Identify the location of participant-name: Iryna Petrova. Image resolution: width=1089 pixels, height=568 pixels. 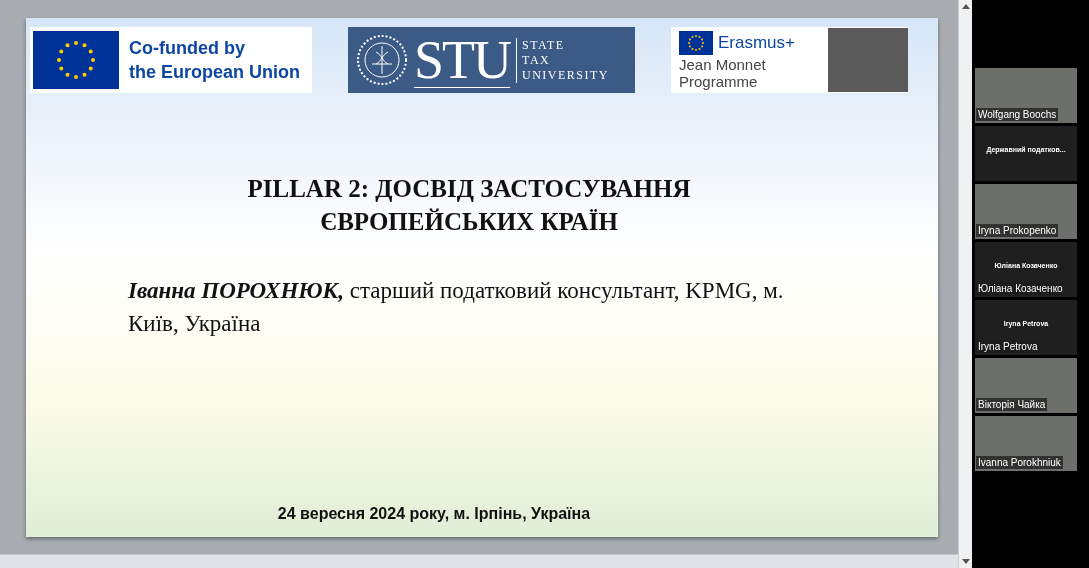
(1008, 346).